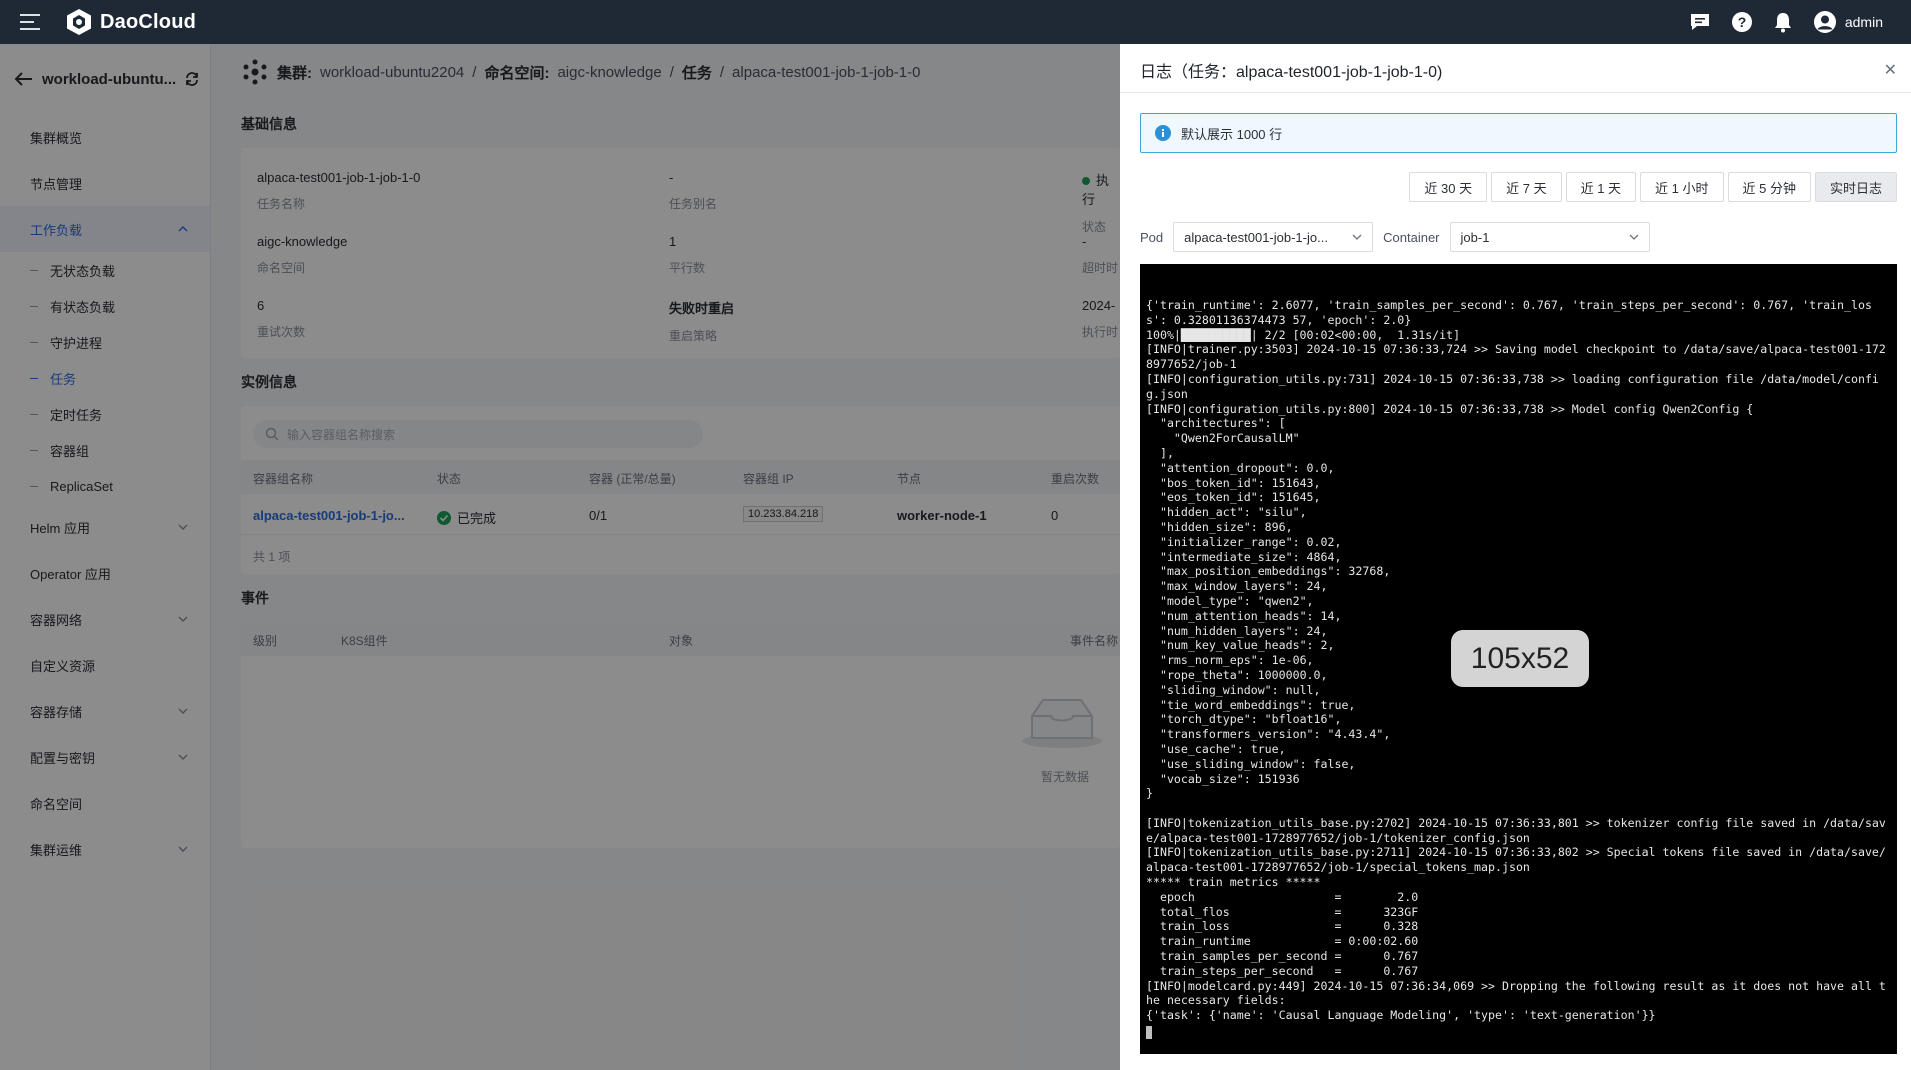 This screenshot has height=1070, width=1911. I want to click on menu-icon, so click(30, 22).